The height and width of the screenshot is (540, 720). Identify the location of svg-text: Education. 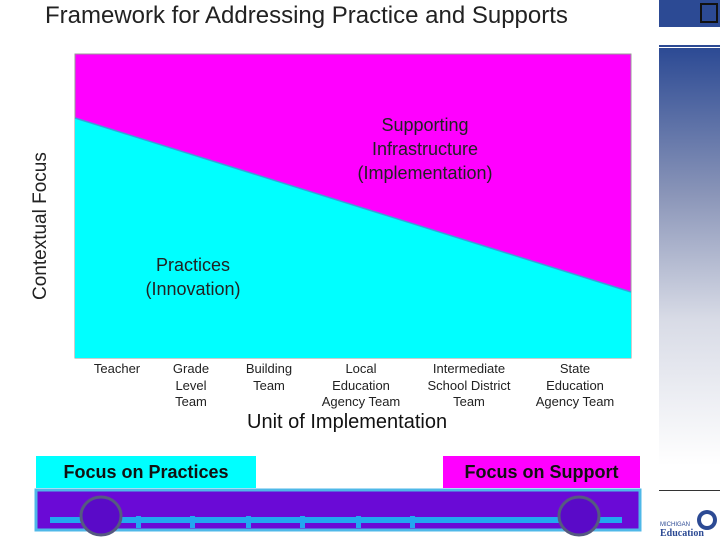
(682, 533).